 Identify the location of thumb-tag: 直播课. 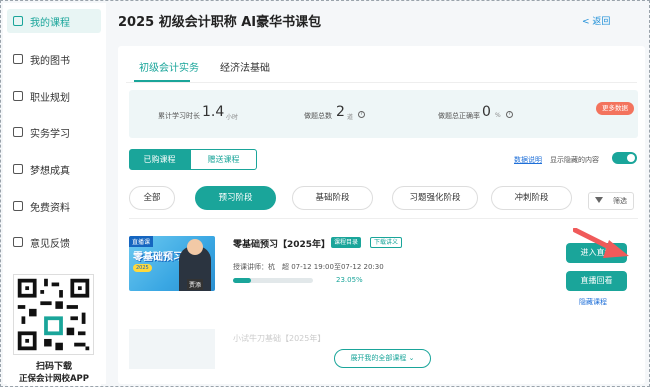
(141, 241).